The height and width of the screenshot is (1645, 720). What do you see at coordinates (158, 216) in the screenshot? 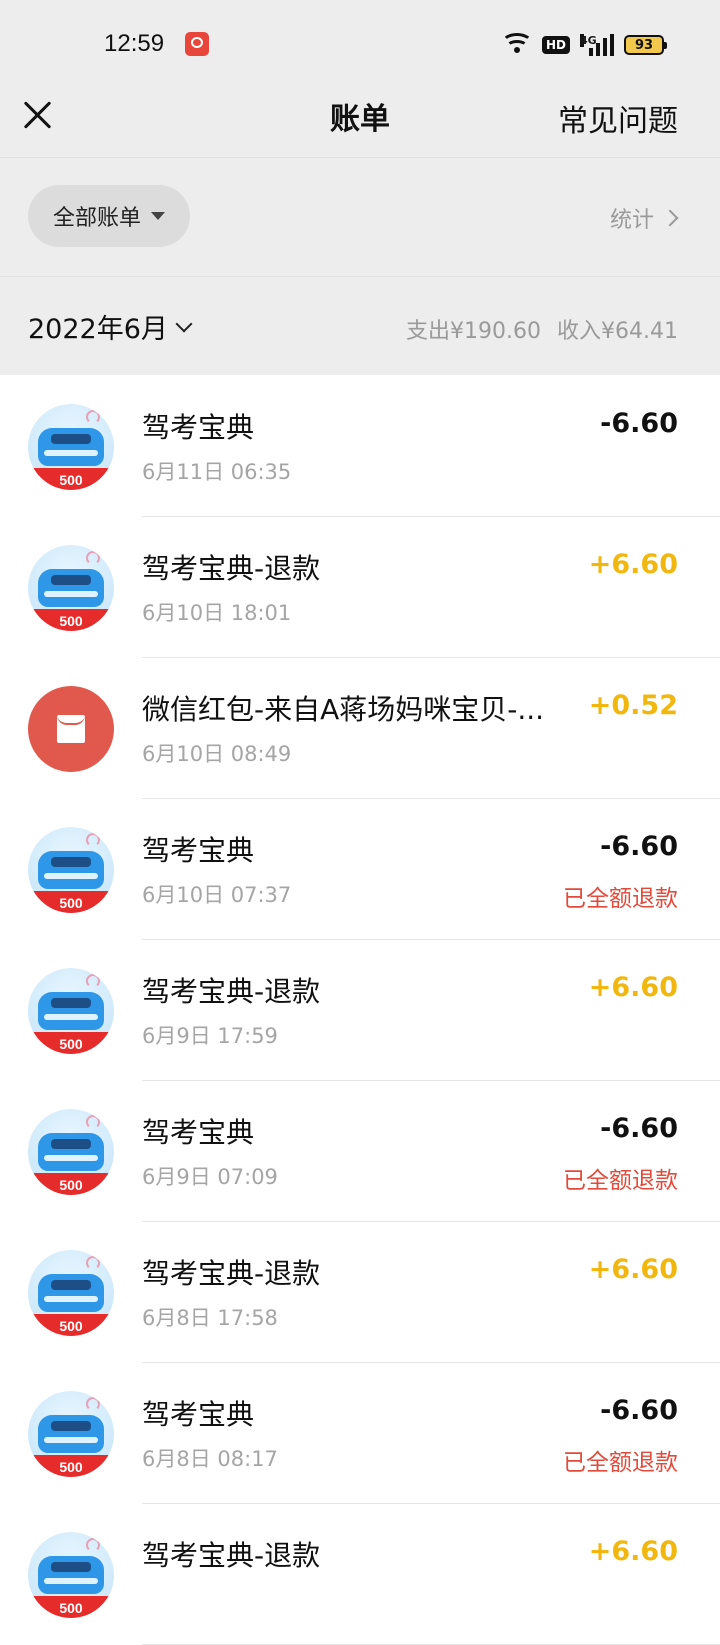
I see `caret-down-icon` at bounding box center [158, 216].